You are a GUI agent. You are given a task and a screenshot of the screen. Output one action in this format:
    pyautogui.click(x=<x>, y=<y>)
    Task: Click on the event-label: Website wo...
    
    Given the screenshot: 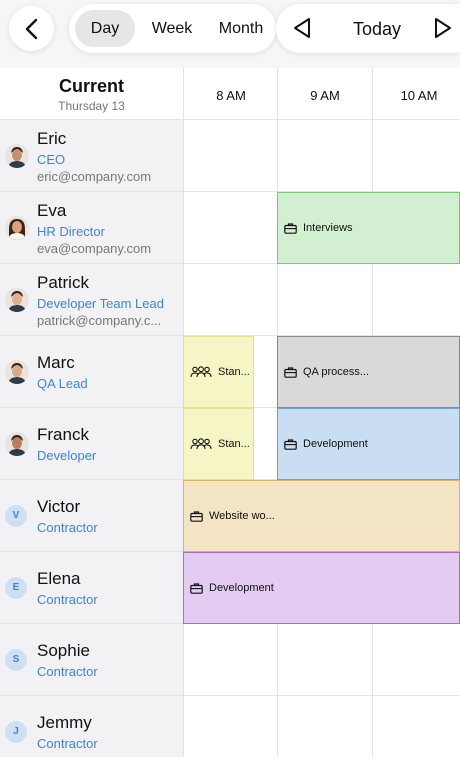 What is the action you would take?
    pyautogui.click(x=242, y=516)
    